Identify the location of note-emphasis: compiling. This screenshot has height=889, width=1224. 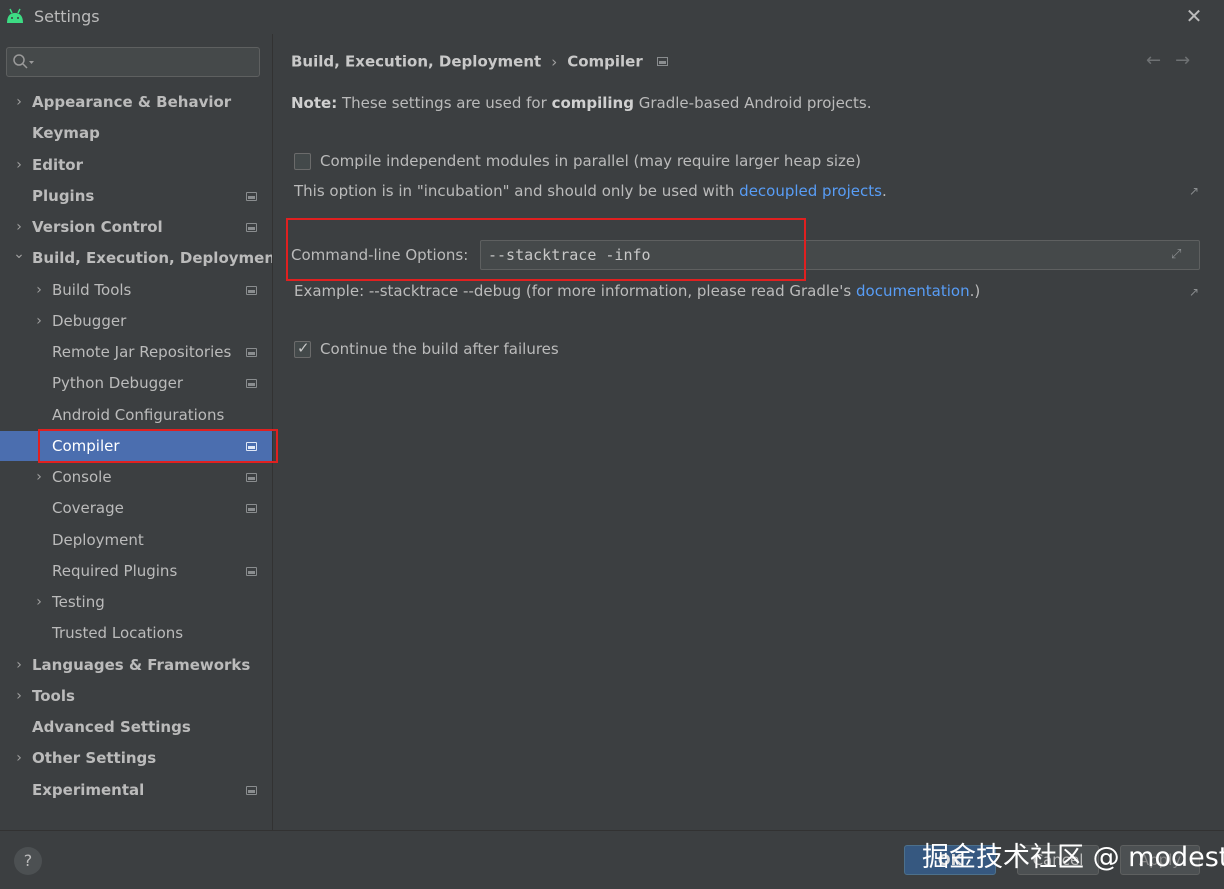
(592, 103).